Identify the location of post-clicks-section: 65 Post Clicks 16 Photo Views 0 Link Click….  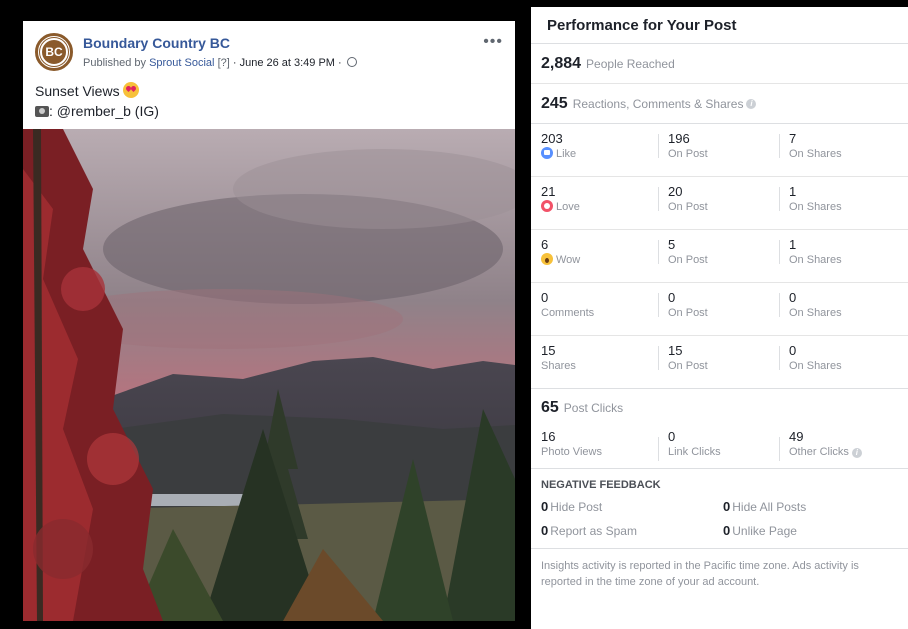
(719, 429).